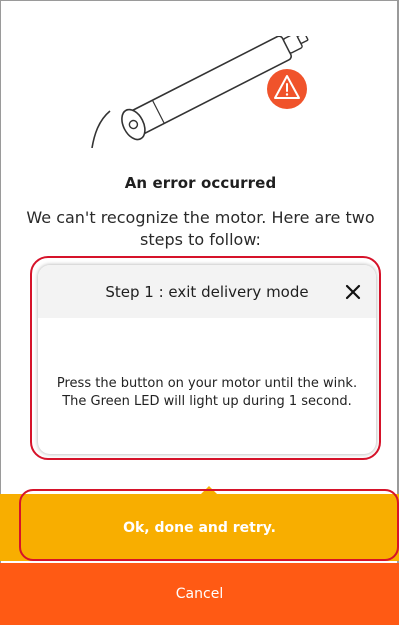 The width and height of the screenshot is (401, 625). What do you see at coordinates (200, 183) in the screenshot?
I see `error-title: An error occurred` at bounding box center [200, 183].